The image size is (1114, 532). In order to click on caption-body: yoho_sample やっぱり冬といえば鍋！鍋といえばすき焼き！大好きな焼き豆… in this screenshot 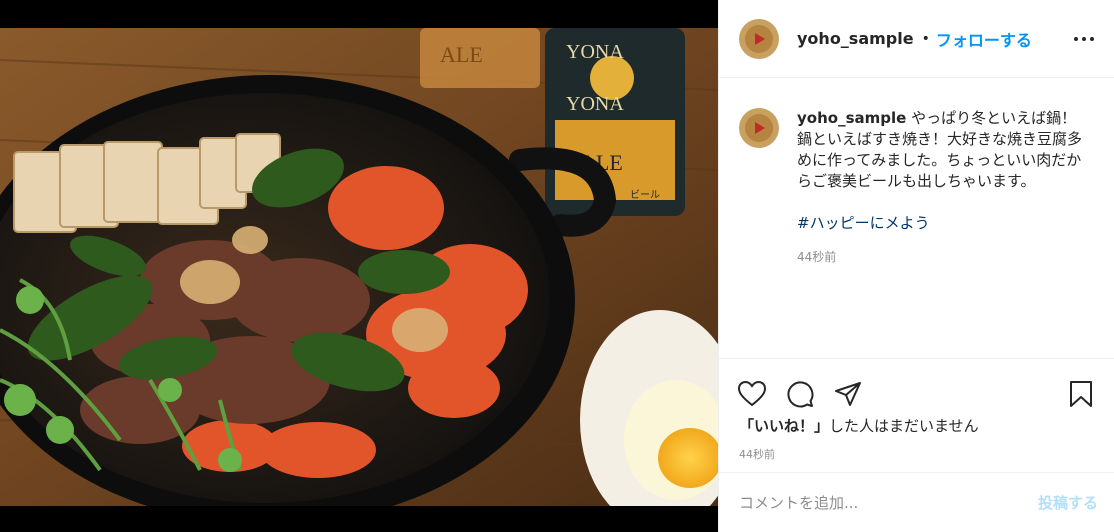, I will do `click(942, 233)`.